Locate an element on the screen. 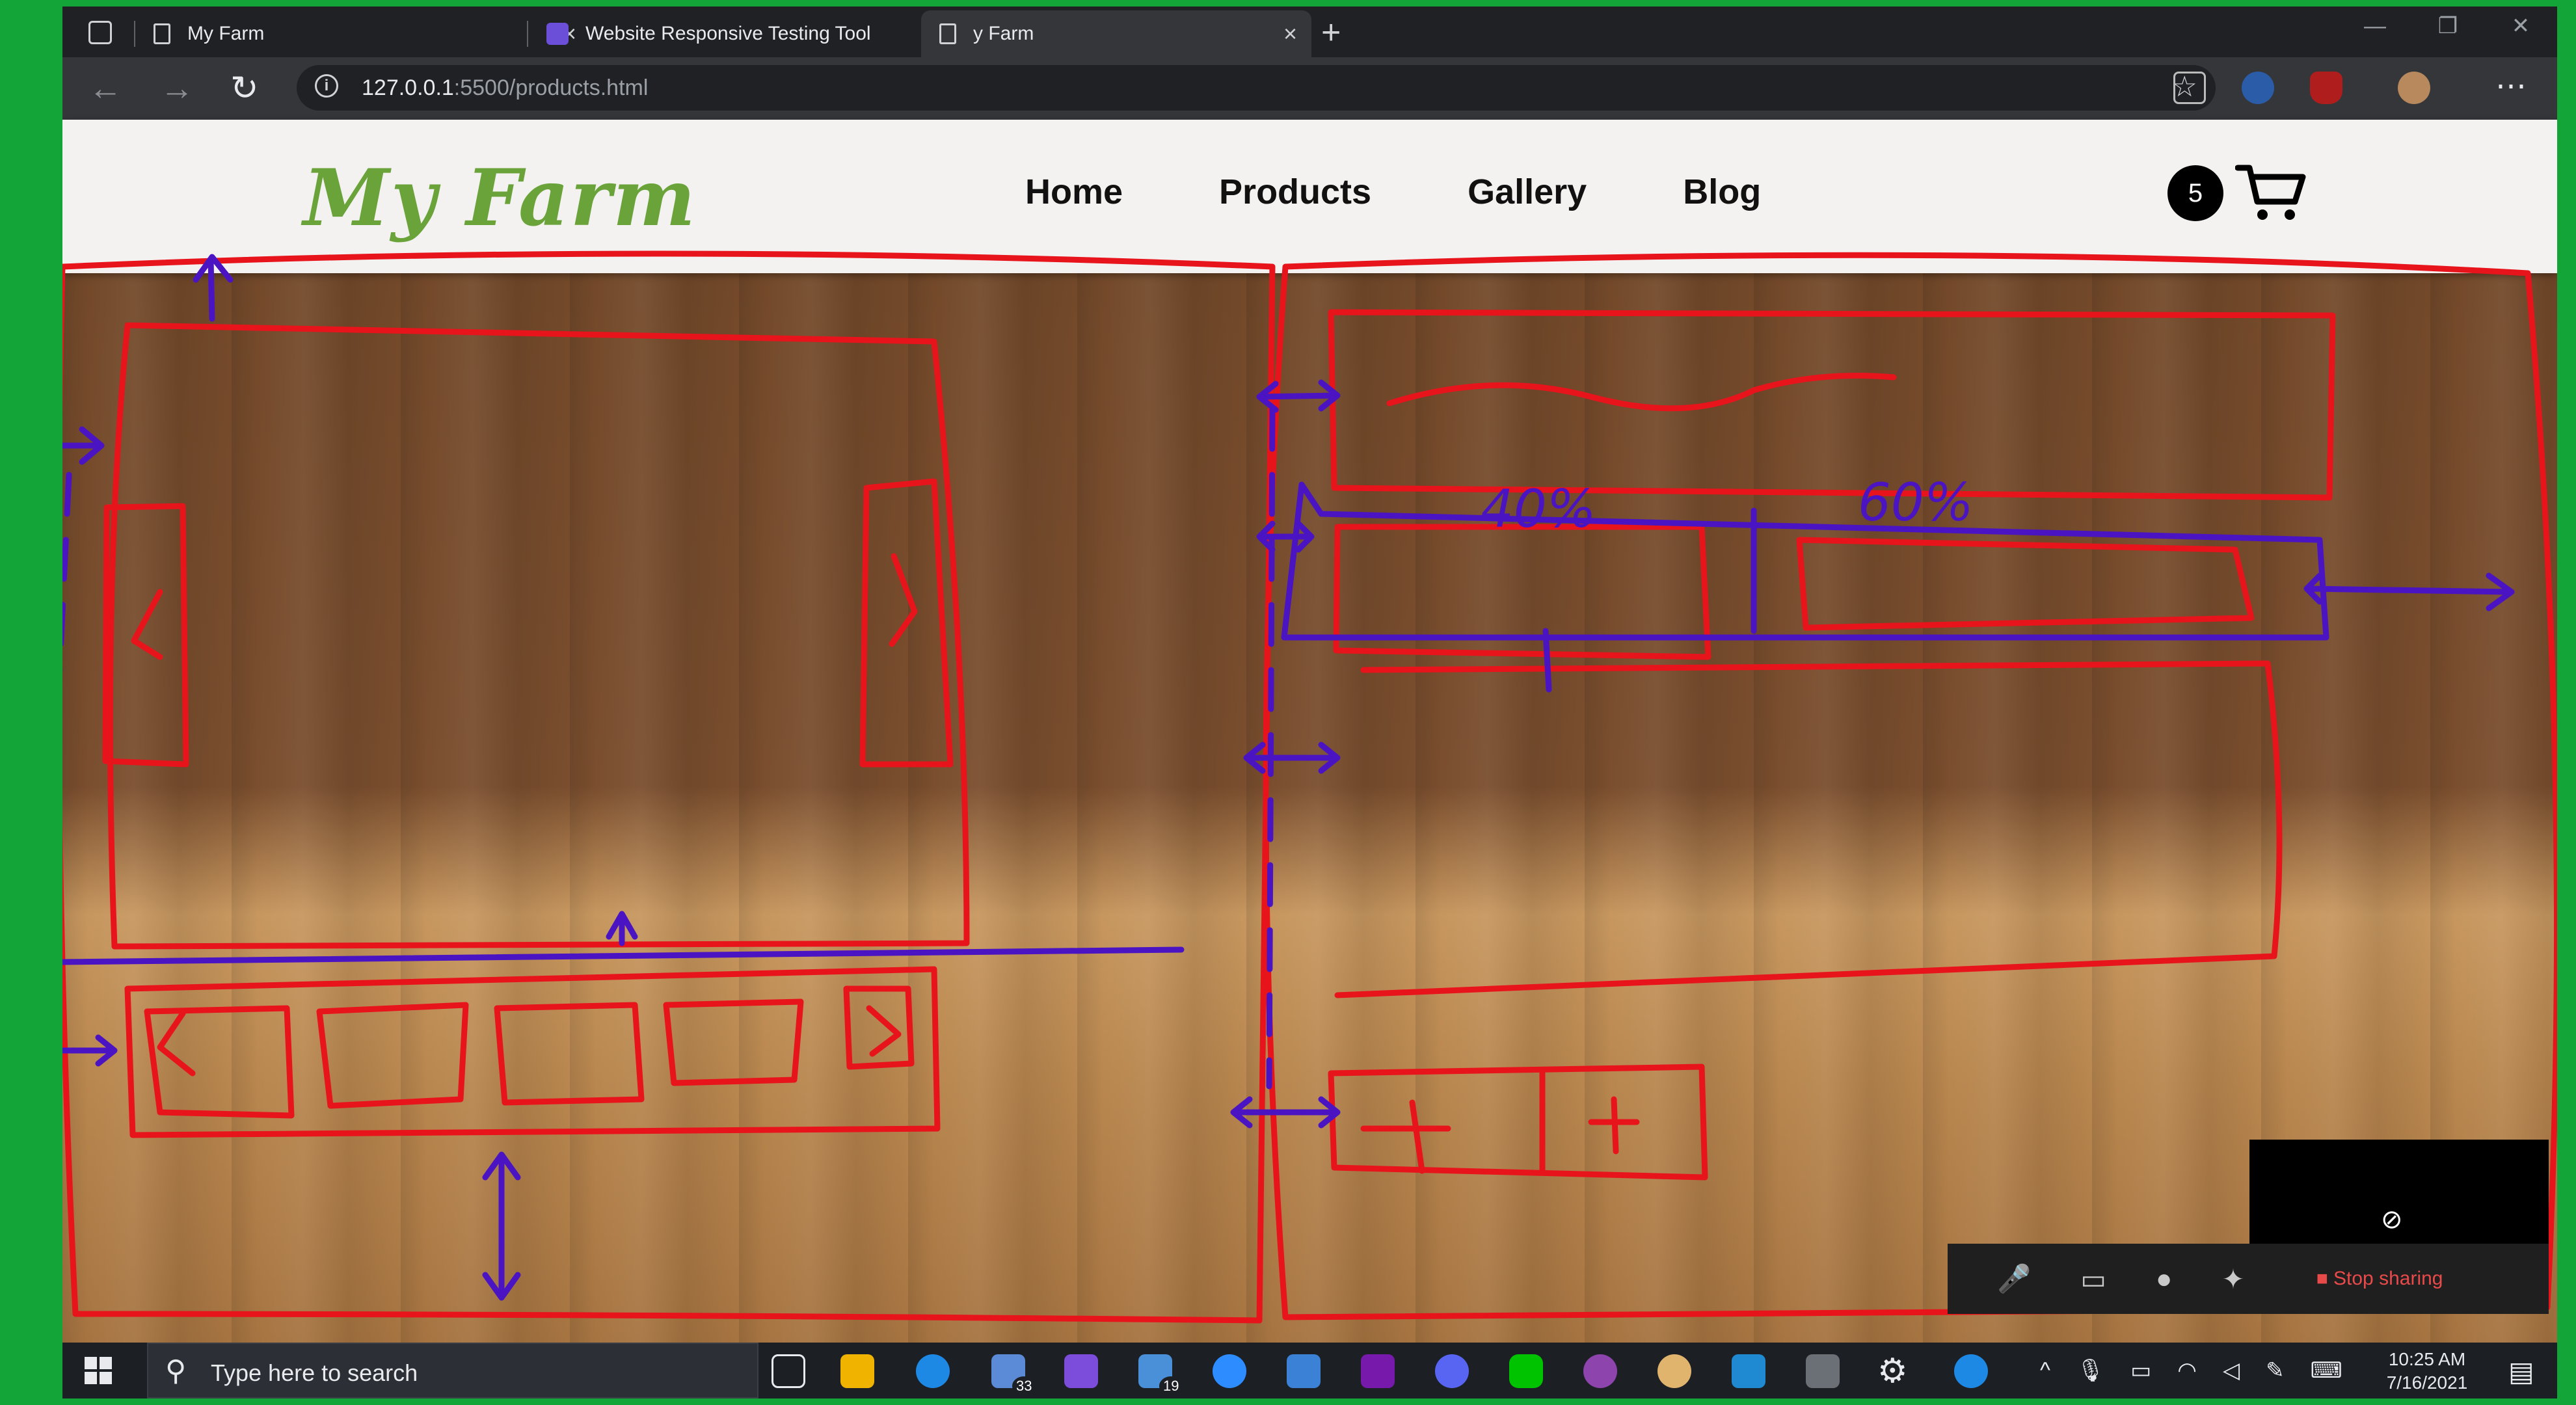 The width and height of the screenshot is (2576, 1405). discord-icon is located at coordinates (1452, 1371).